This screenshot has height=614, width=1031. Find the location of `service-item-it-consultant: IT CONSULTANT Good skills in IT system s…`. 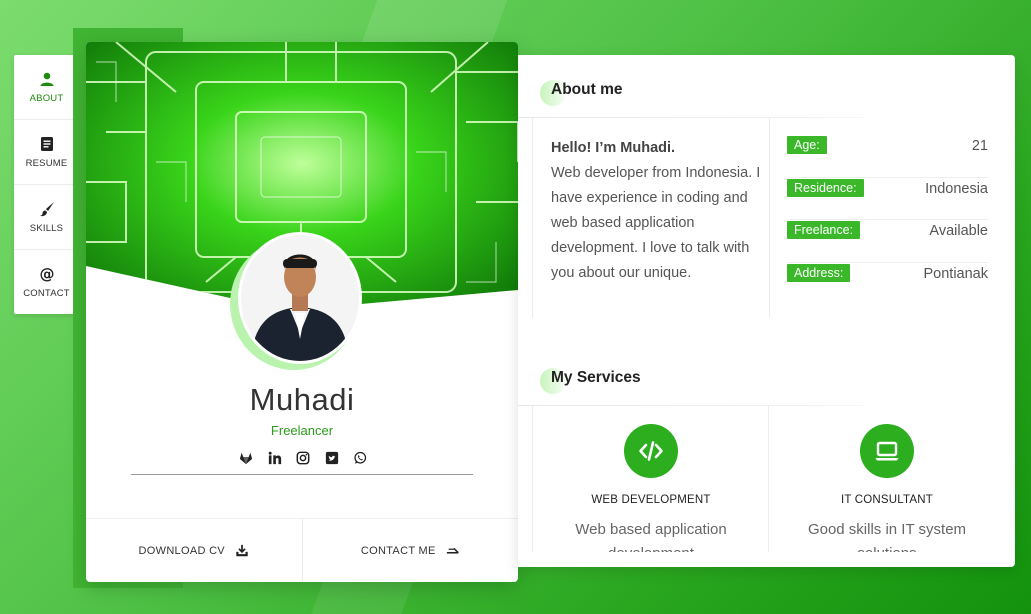

service-item-it-consultant: IT CONSULTANT Good skills in IT system s… is located at coordinates (886, 479).